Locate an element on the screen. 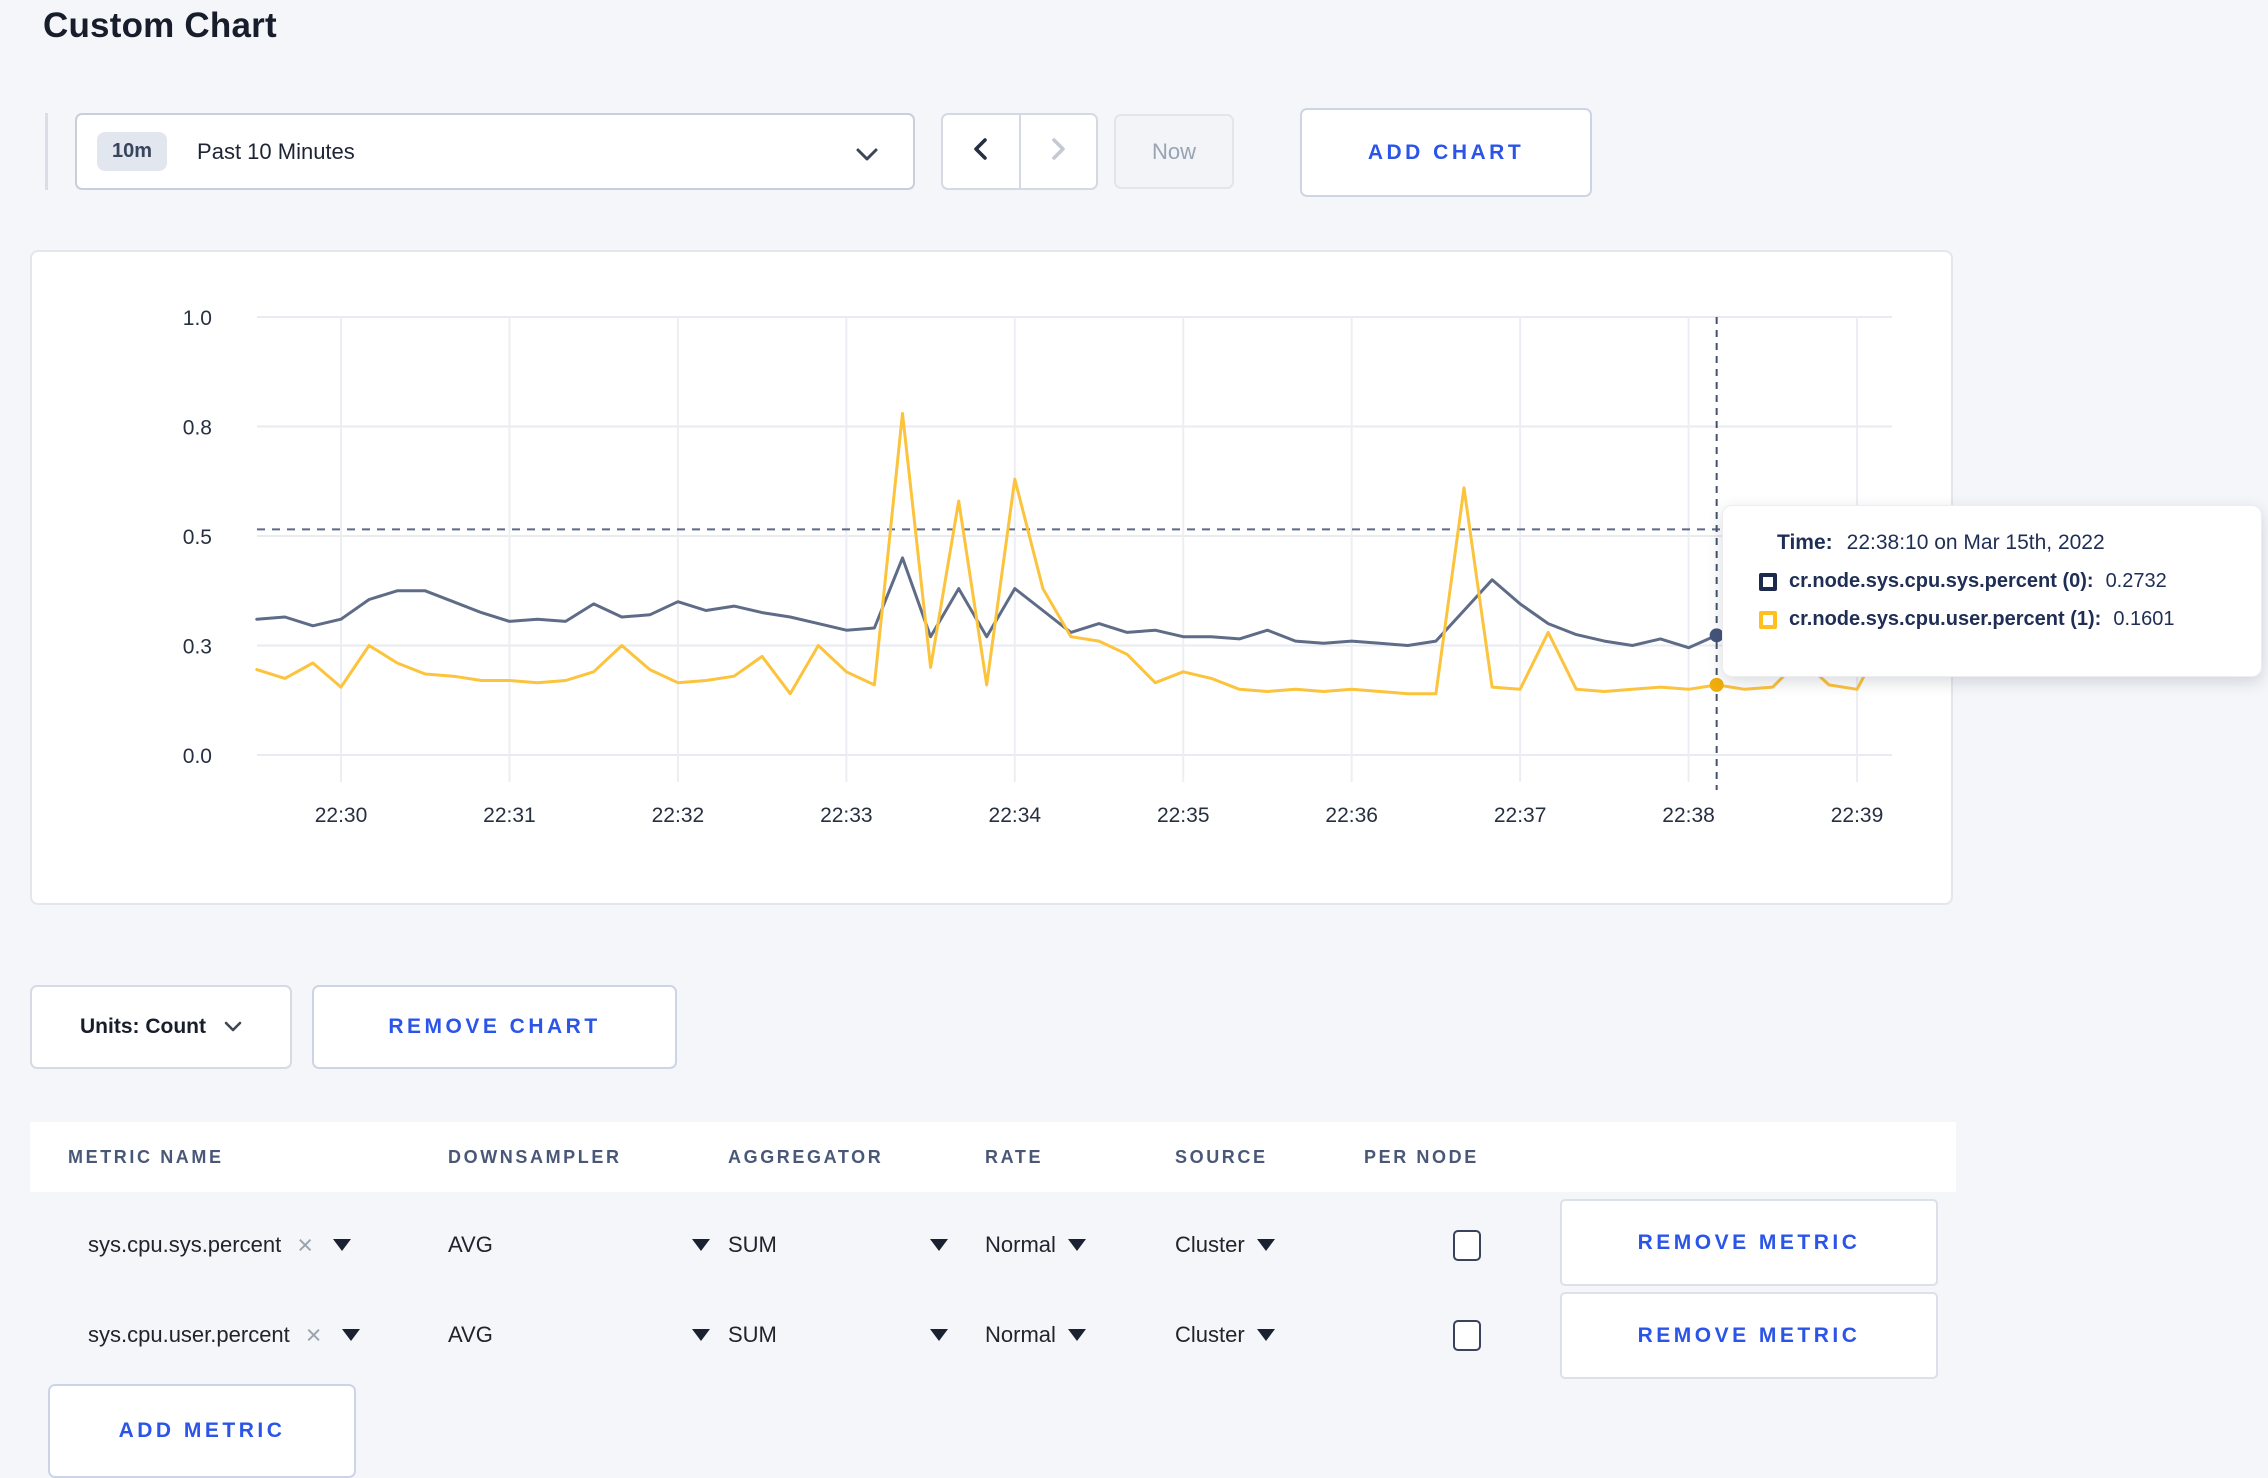 Image resolution: width=2268 pixels, height=1478 pixels. remove-chart-label: REMOVE CHART is located at coordinates (494, 1026).